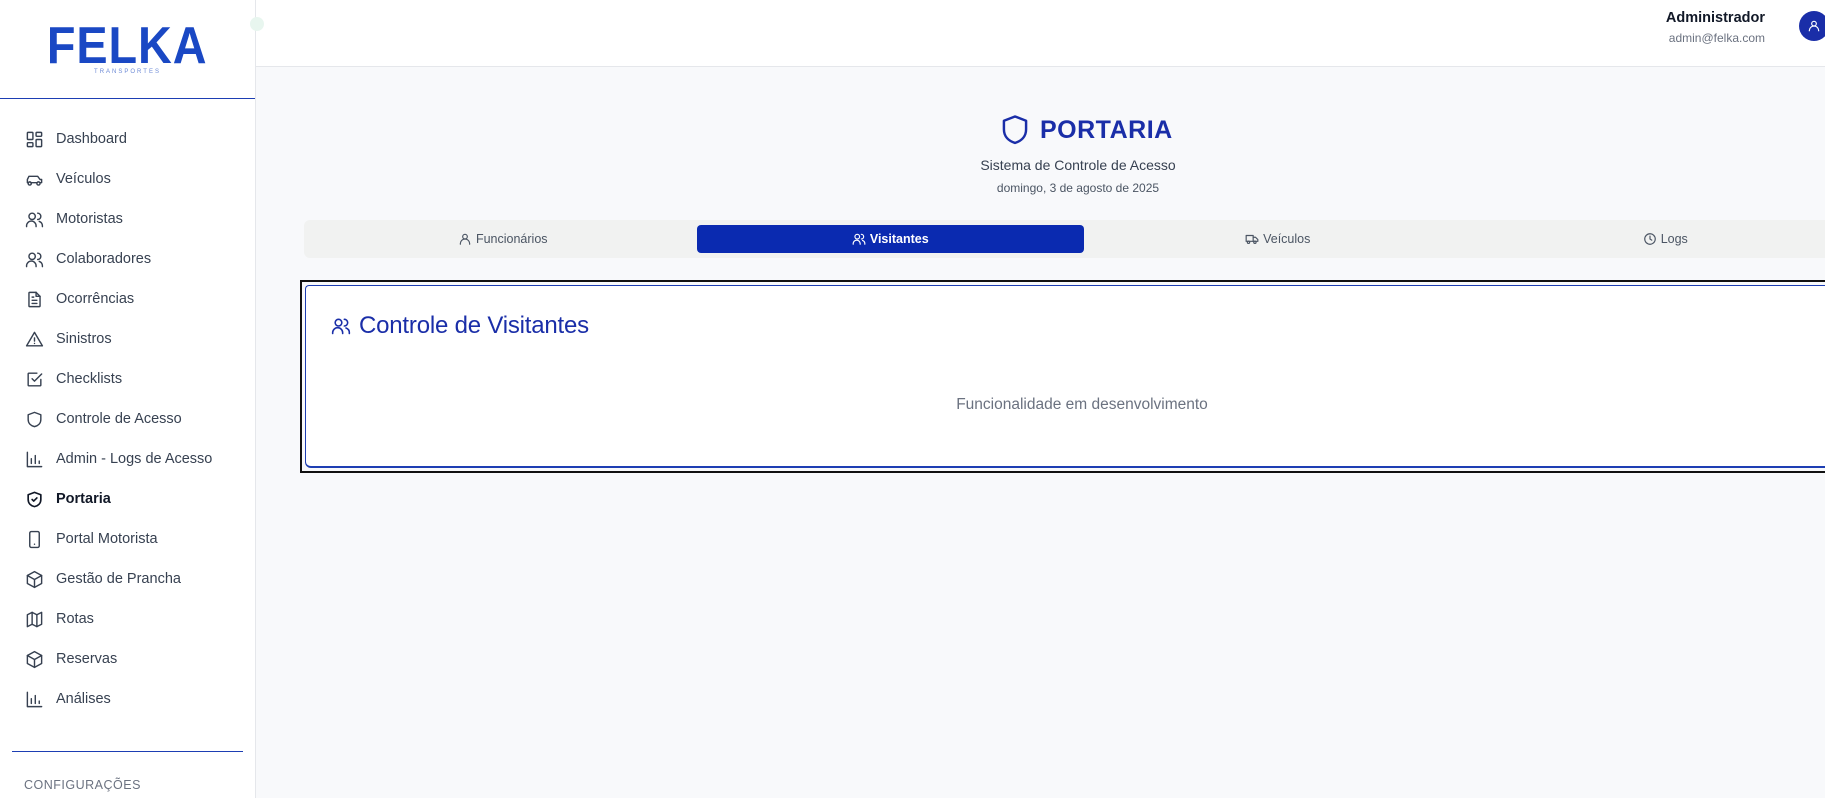 This screenshot has width=1825, height=798. I want to click on sidebar-item-label: Dashboard, so click(91, 139).